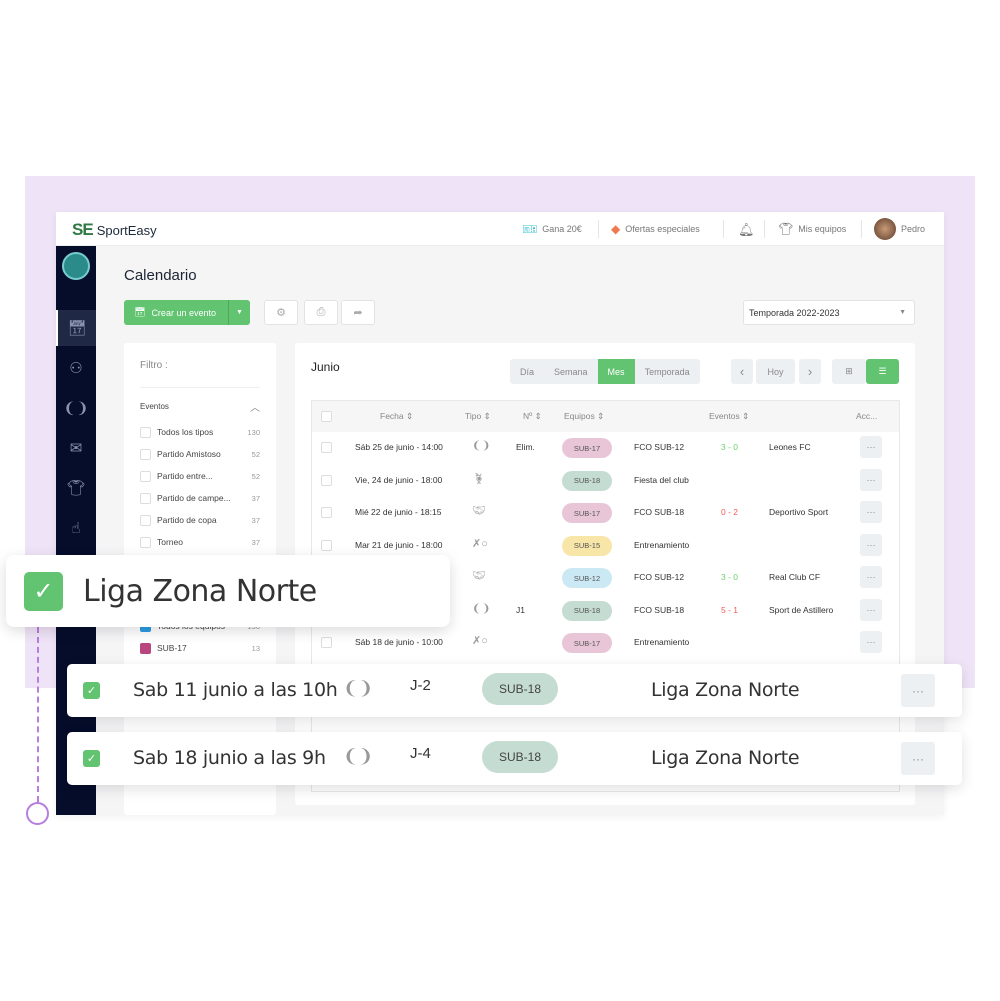 The width and height of the screenshot is (1000, 1001). I want to click on tab-temporada: Temporada, so click(667, 371).